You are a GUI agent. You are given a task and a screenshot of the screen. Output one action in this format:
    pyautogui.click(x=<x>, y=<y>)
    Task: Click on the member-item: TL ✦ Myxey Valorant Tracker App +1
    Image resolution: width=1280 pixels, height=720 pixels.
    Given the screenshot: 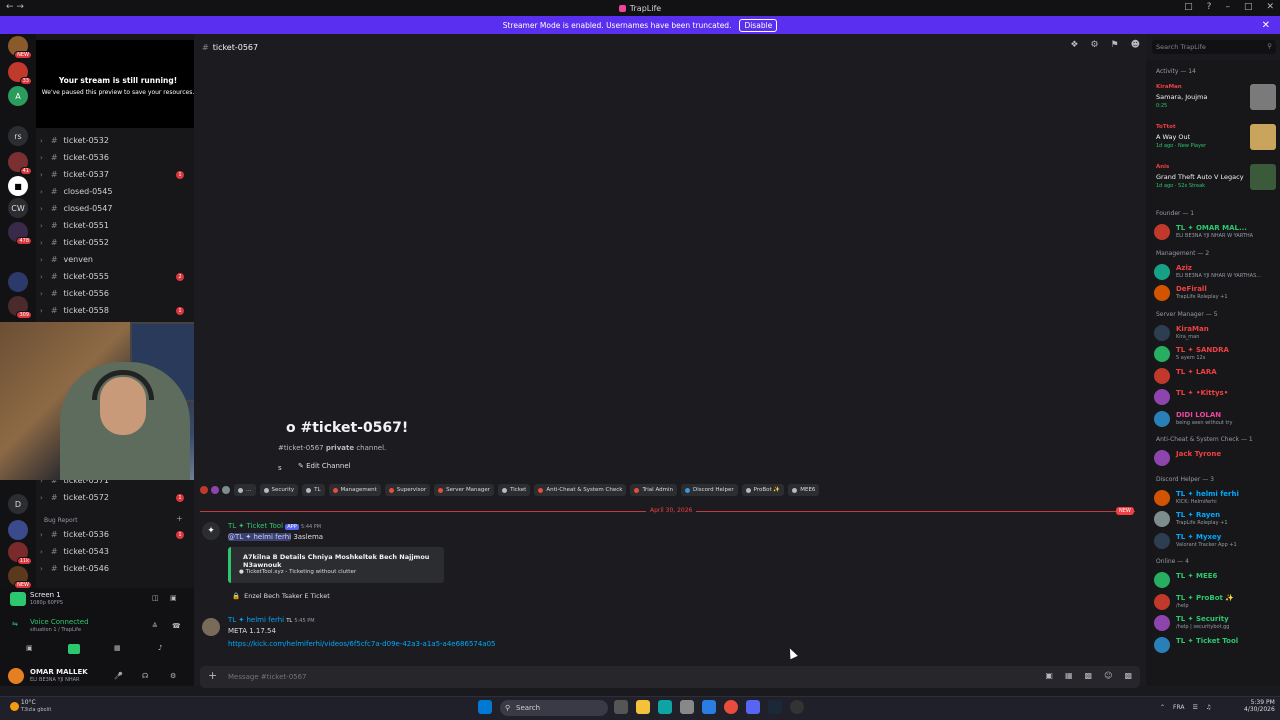 What is the action you would take?
    pyautogui.click(x=1215, y=541)
    